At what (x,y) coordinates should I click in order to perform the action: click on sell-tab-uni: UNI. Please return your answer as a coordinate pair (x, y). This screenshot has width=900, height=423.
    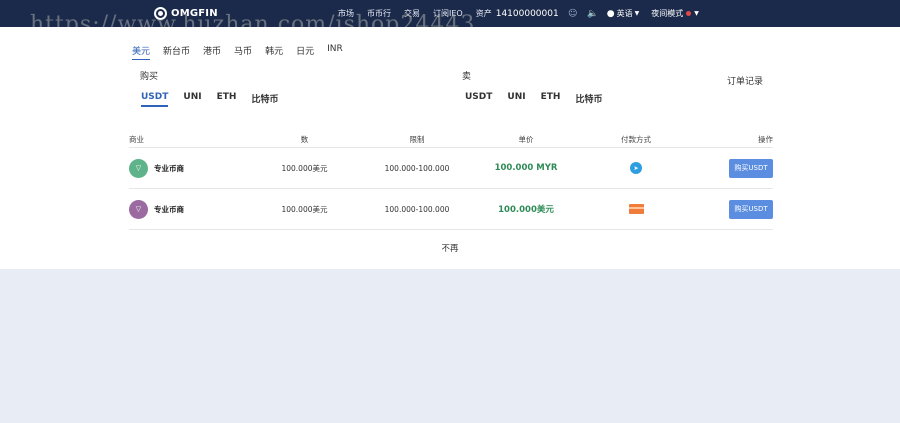
    Looking at the image, I should click on (516, 99).